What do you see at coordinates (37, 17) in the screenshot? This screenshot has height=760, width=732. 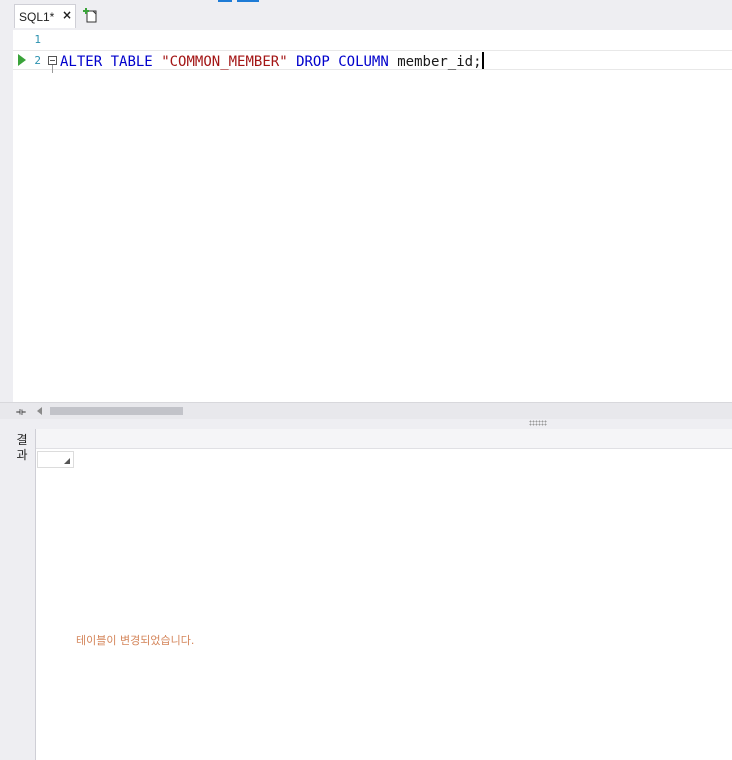 I see `tab-label: SQL1*` at bounding box center [37, 17].